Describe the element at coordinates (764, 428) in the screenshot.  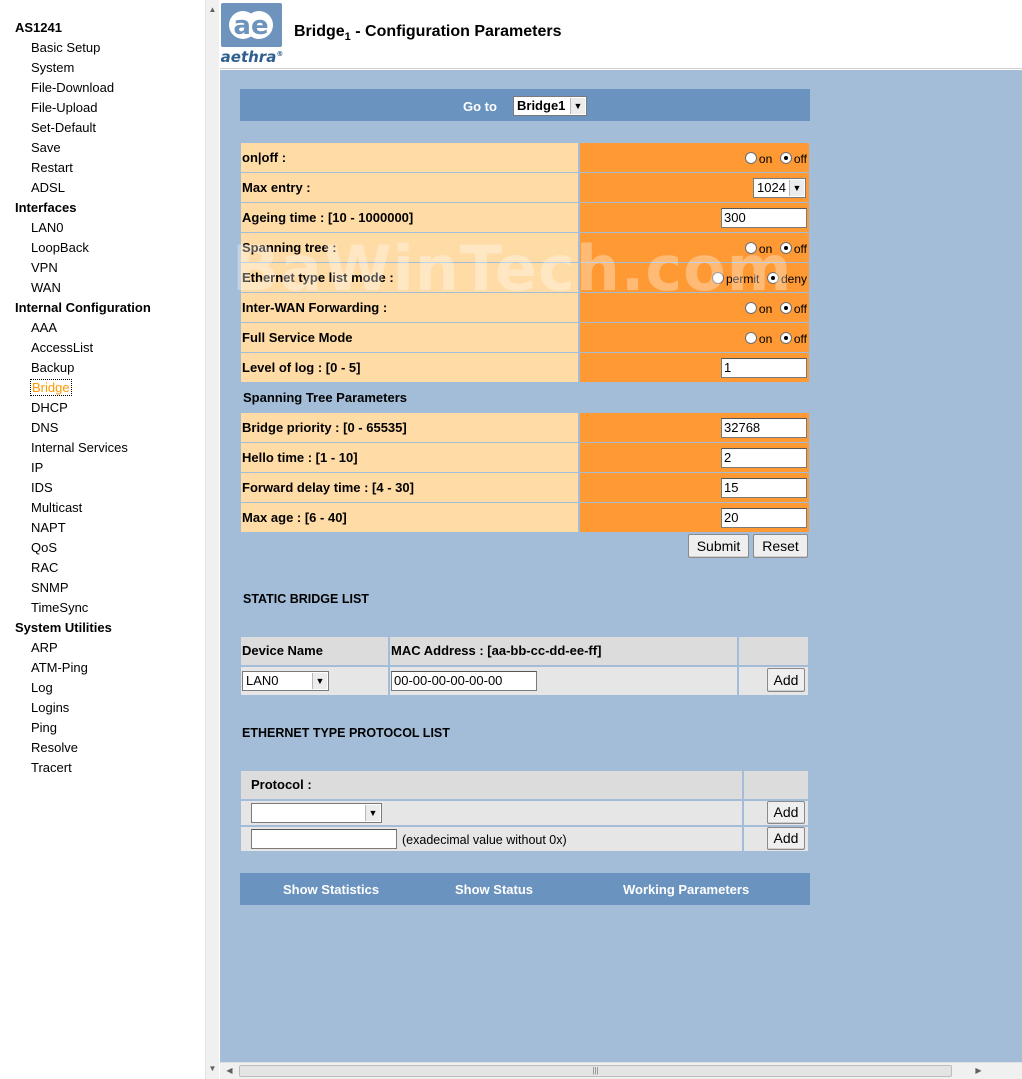
I see `bridge-priority-input: 32768` at that location.